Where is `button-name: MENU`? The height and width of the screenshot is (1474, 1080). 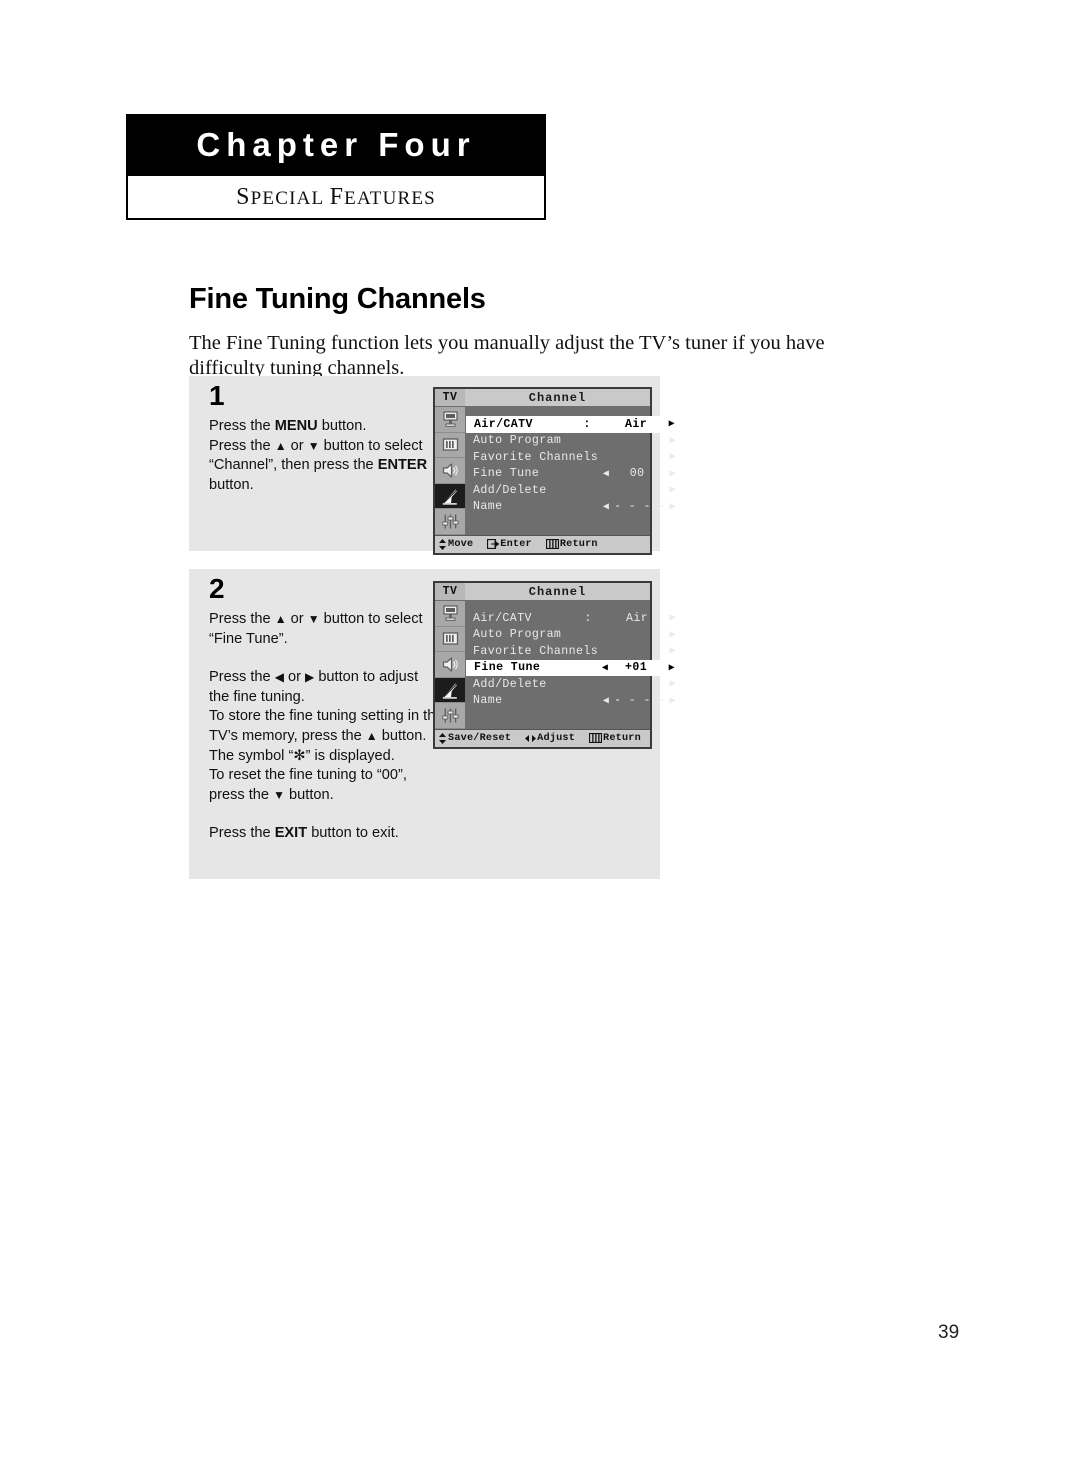 button-name: MENU is located at coordinates (296, 426).